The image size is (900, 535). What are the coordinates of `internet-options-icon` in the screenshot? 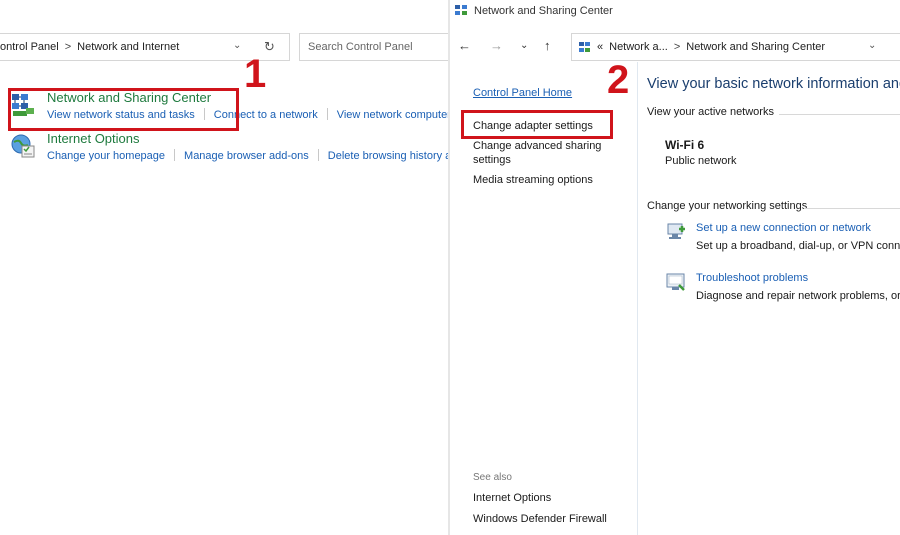 It's located at (23, 146).